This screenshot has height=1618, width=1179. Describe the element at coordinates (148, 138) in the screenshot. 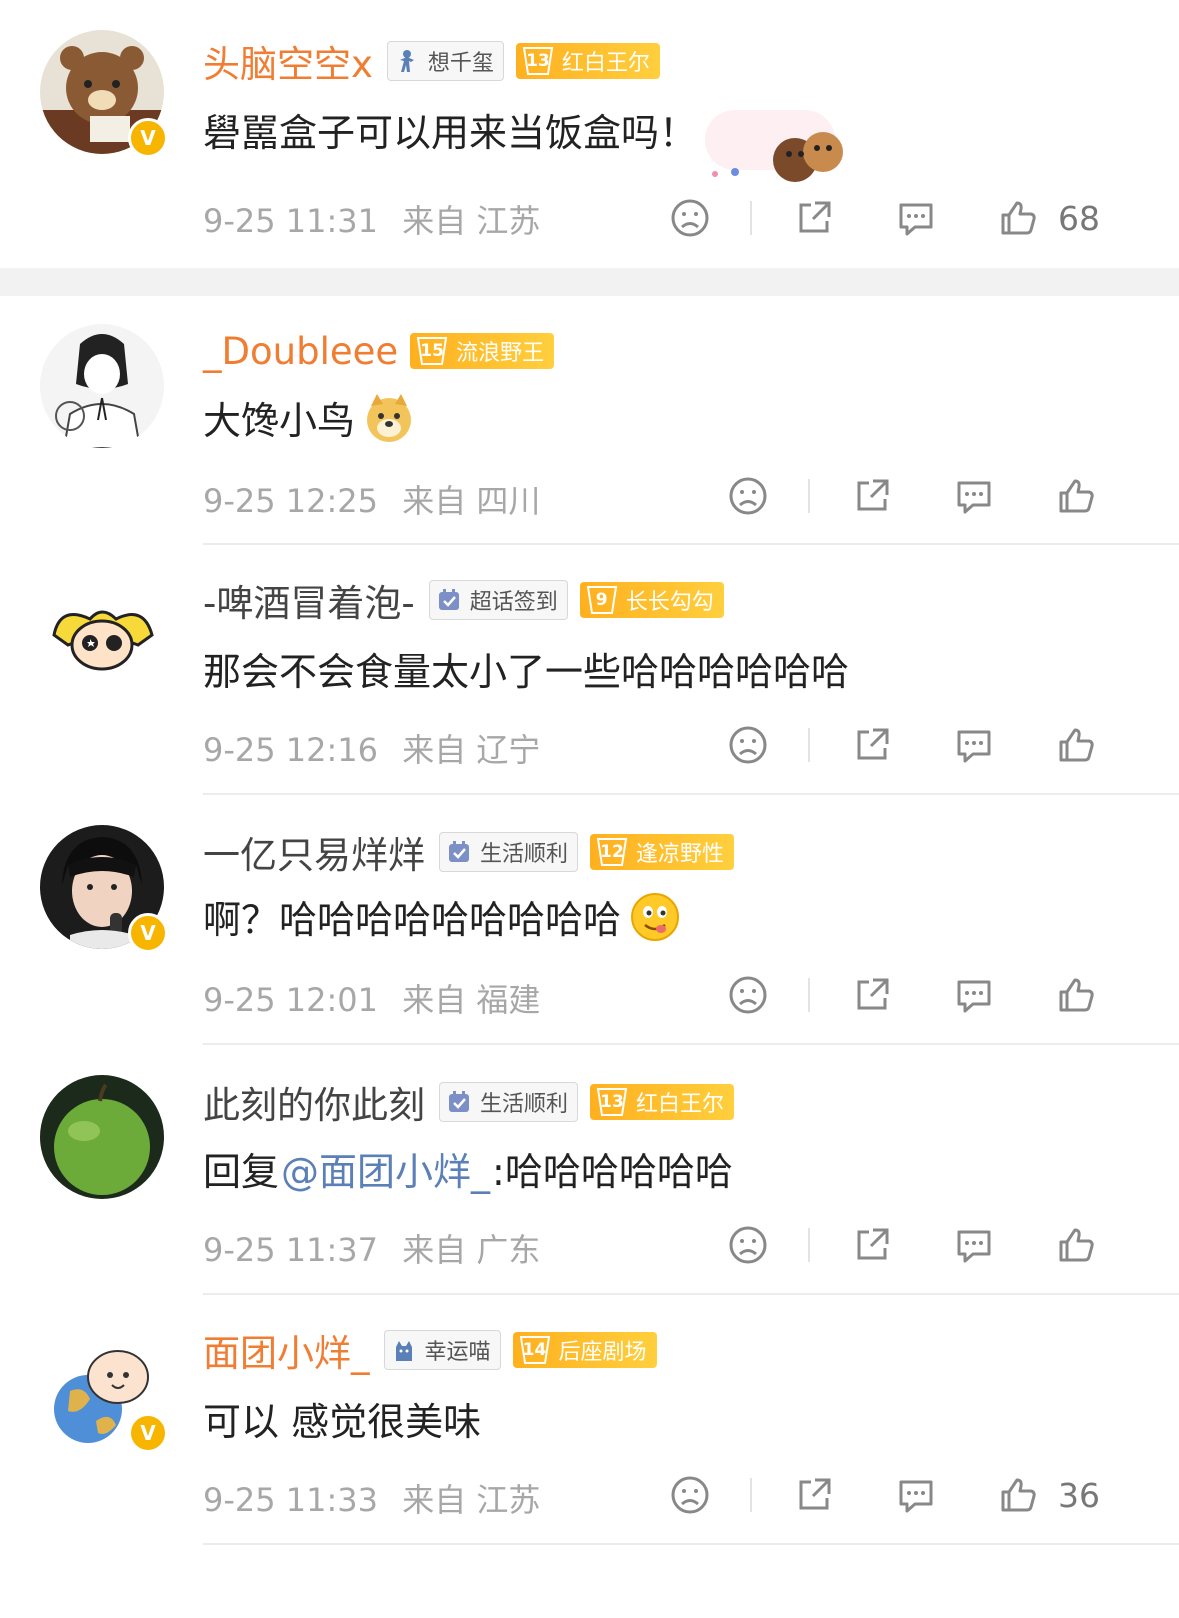

I see `verified-badge-icon: V` at that location.